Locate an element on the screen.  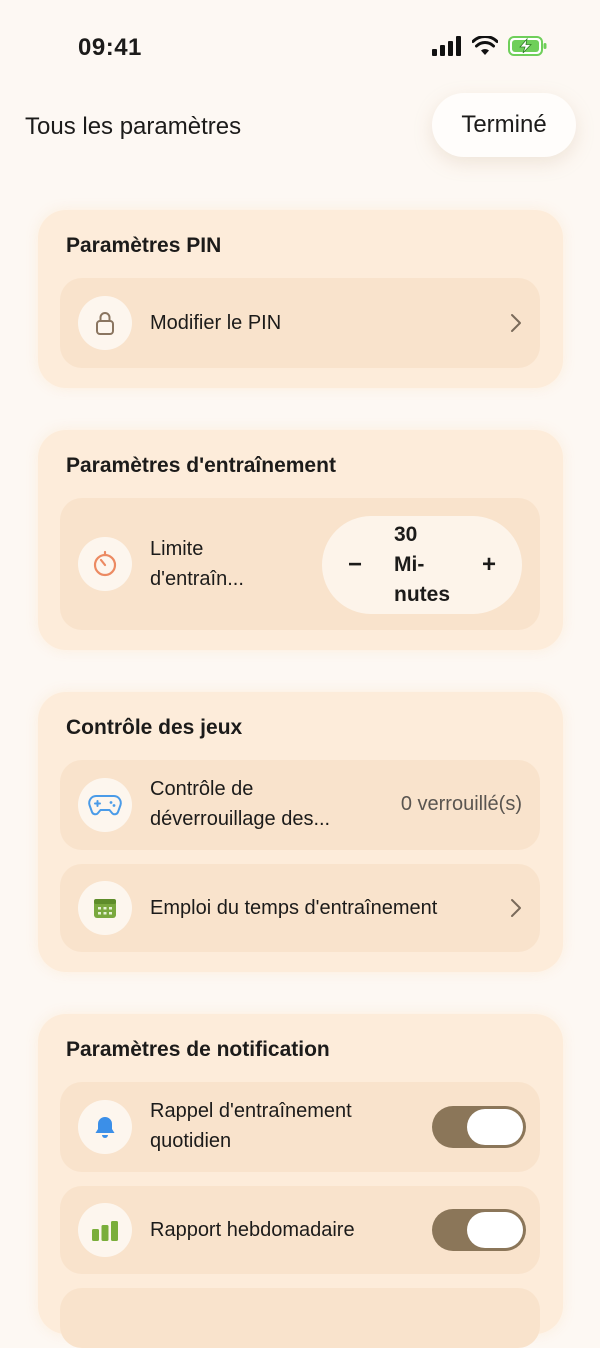
stepper-value-line3: nutes is located at coordinates (422, 594).